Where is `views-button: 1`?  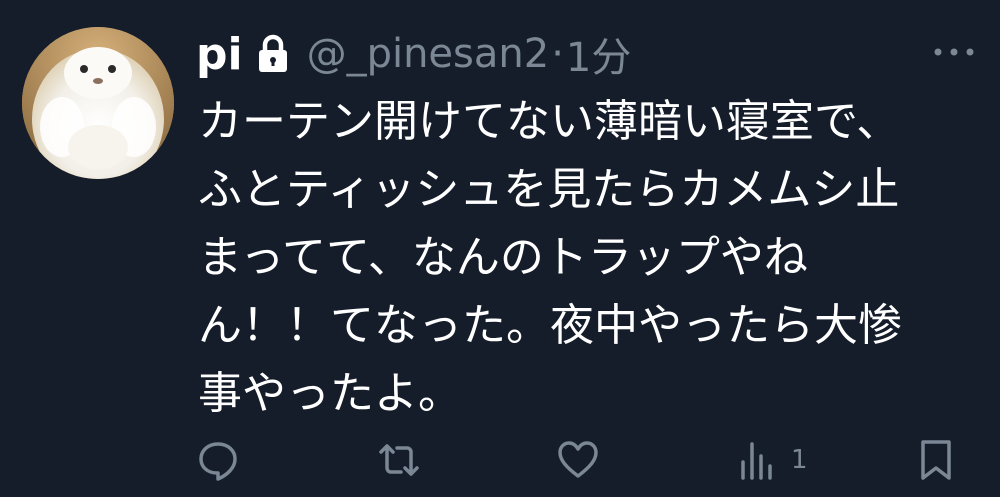 views-button: 1 is located at coordinates (772, 460).